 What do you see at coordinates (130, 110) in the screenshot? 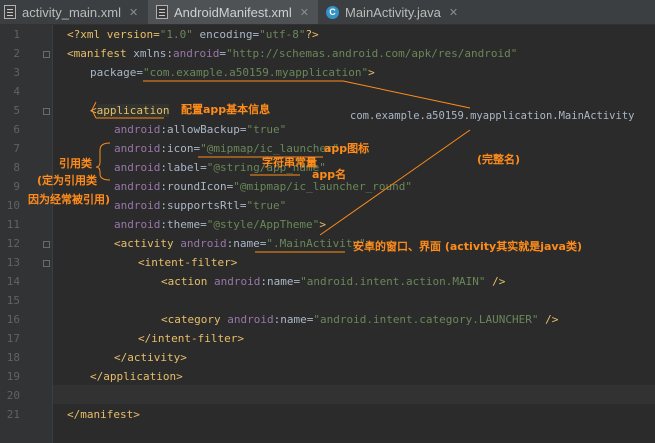
I see `code-line-5: <application` at bounding box center [130, 110].